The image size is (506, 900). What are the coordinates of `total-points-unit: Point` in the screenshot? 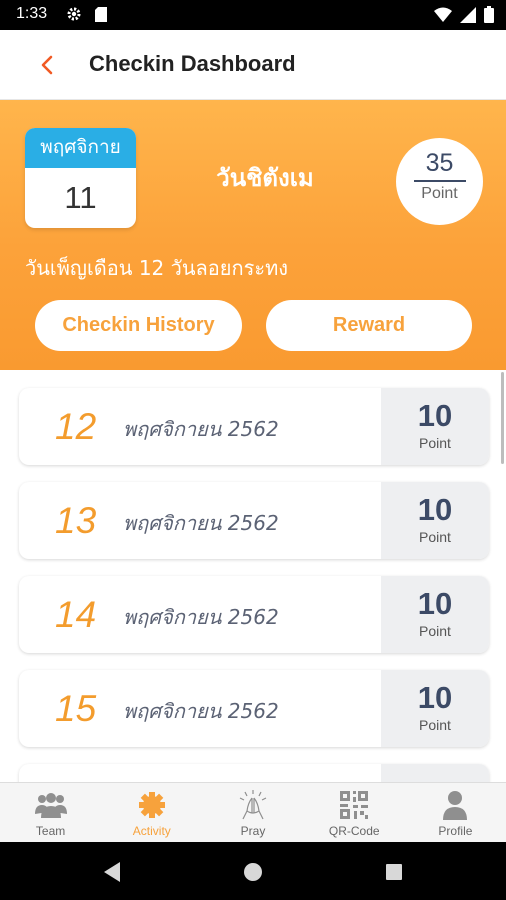 It's located at (439, 193).